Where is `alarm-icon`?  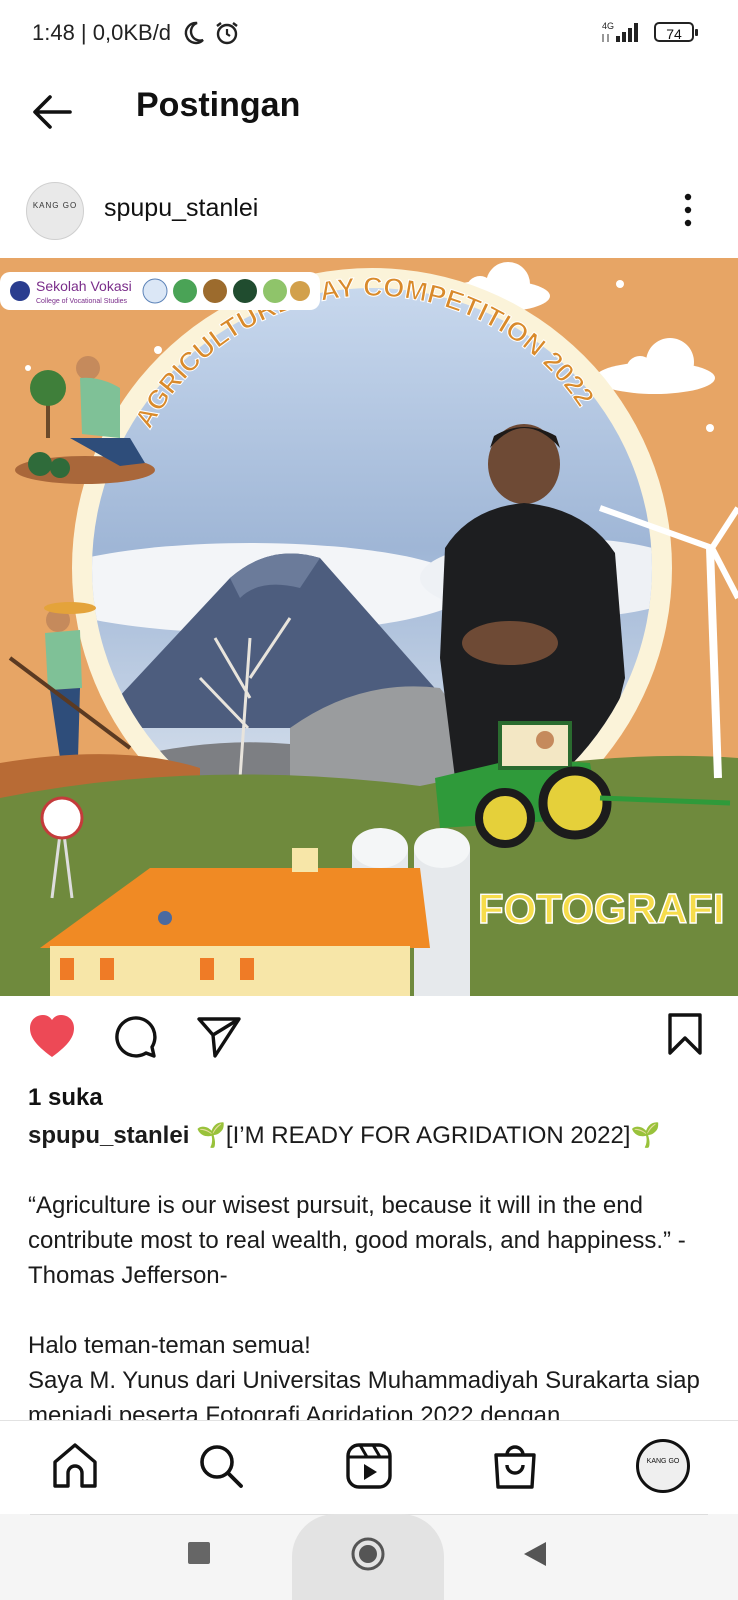 alarm-icon is located at coordinates (227, 33).